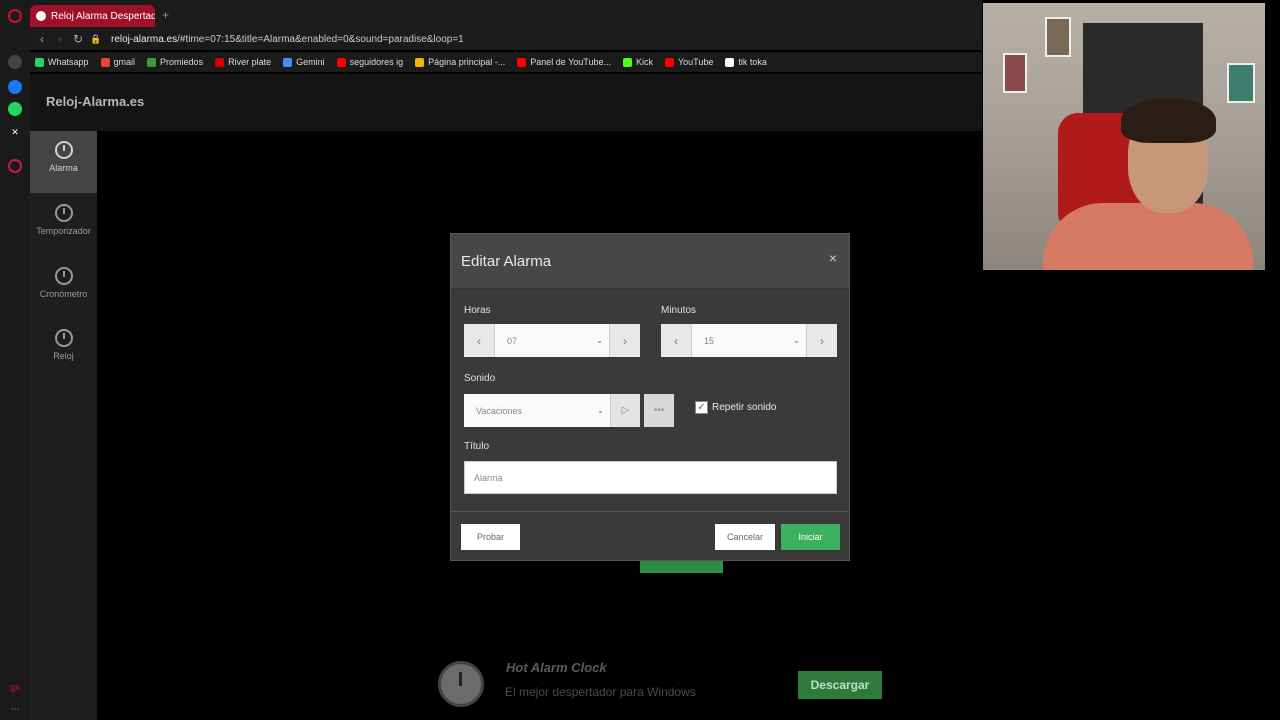 The width and height of the screenshot is (1280, 720). What do you see at coordinates (96, 38) in the screenshot?
I see `lock-icon: 🔒` at bounding box center [96, 38].